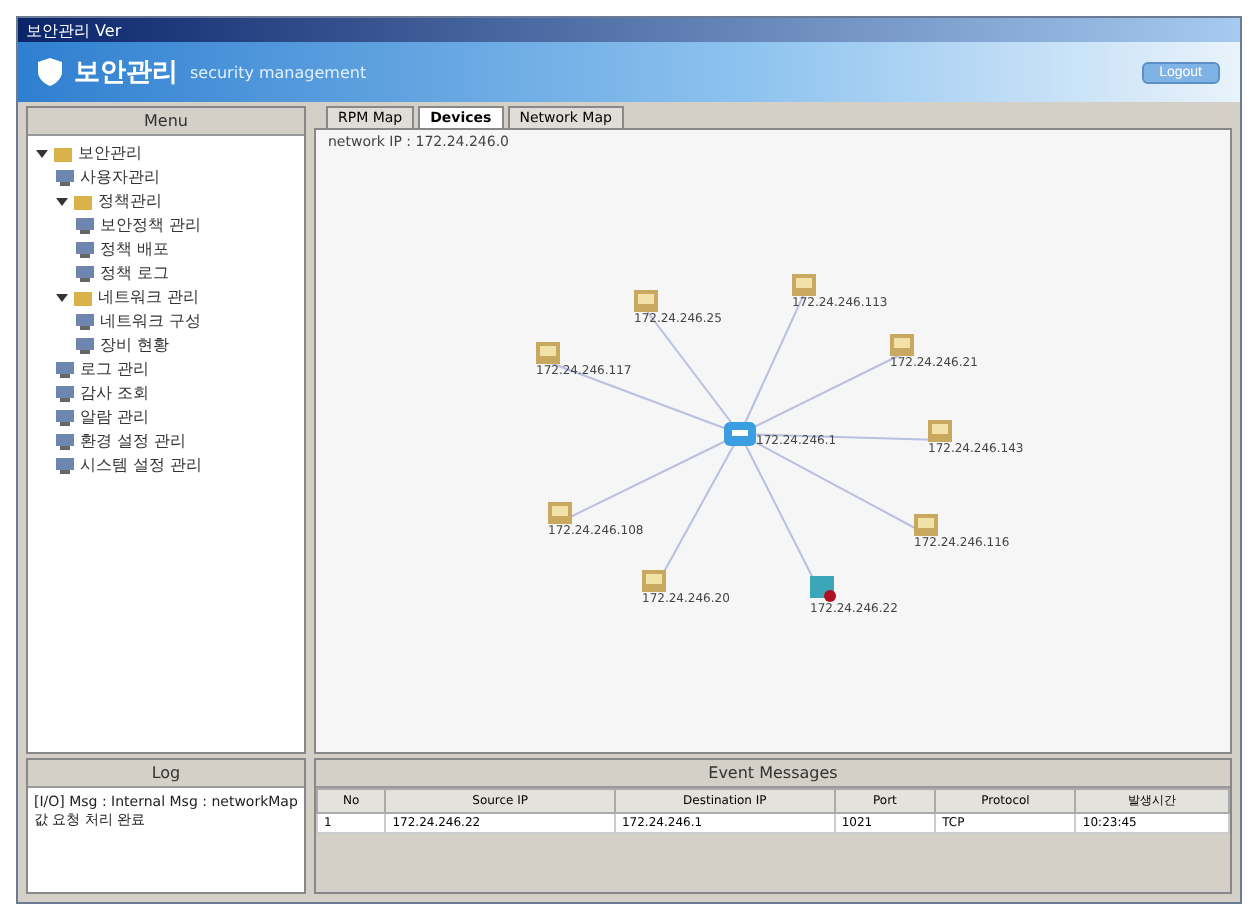 The height and width of the screenshot is (908, 1254). Describe the element at coordinates (133, 441) in the screenshot. I see `tree-item: 환경 설정 관리` at that location.